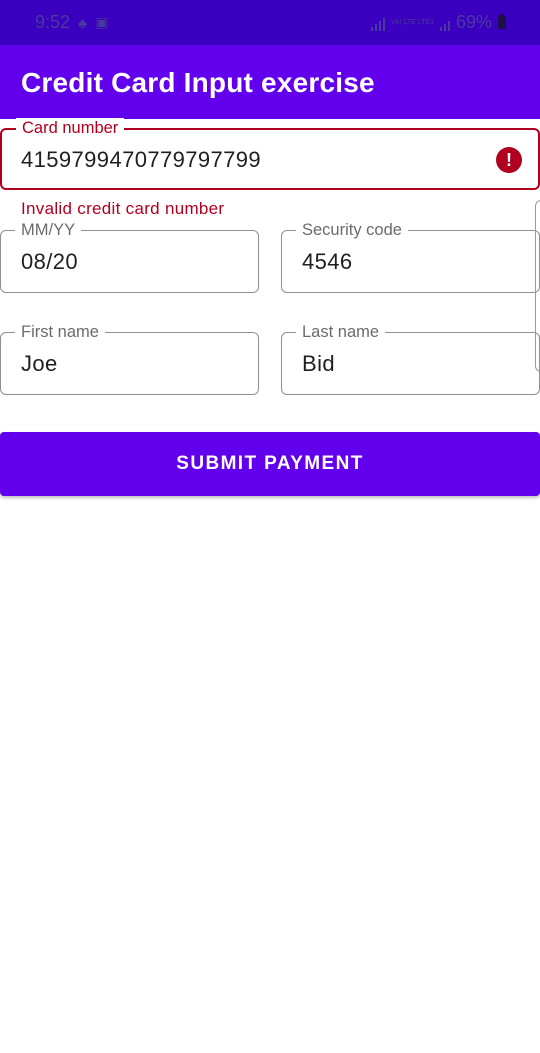 The height and width of the screenshot is (1053, 540). What do you see at coordinates (70, 128) in the screenshot?
I see `card-number-label: Card number` at bounding box center [70, 128].